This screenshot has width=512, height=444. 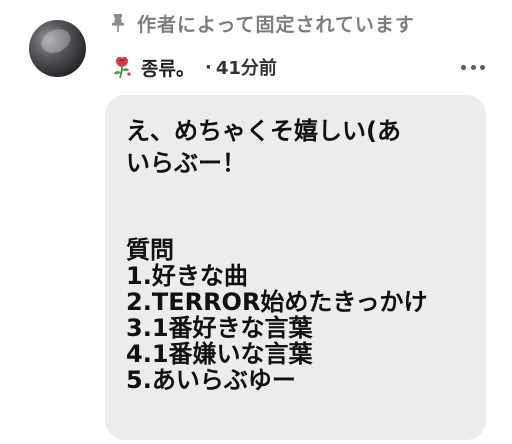 I want to click on message-line: 1.好きな曲, so click(x=187, y=276).